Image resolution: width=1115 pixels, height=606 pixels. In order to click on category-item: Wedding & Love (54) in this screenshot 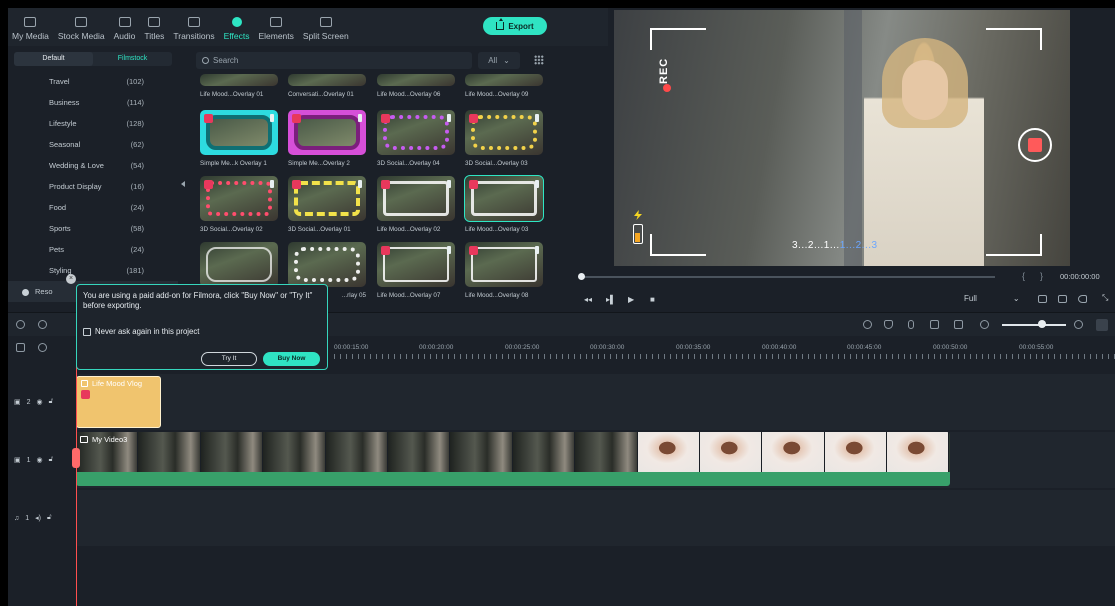, I will do `click(93, 165)`.